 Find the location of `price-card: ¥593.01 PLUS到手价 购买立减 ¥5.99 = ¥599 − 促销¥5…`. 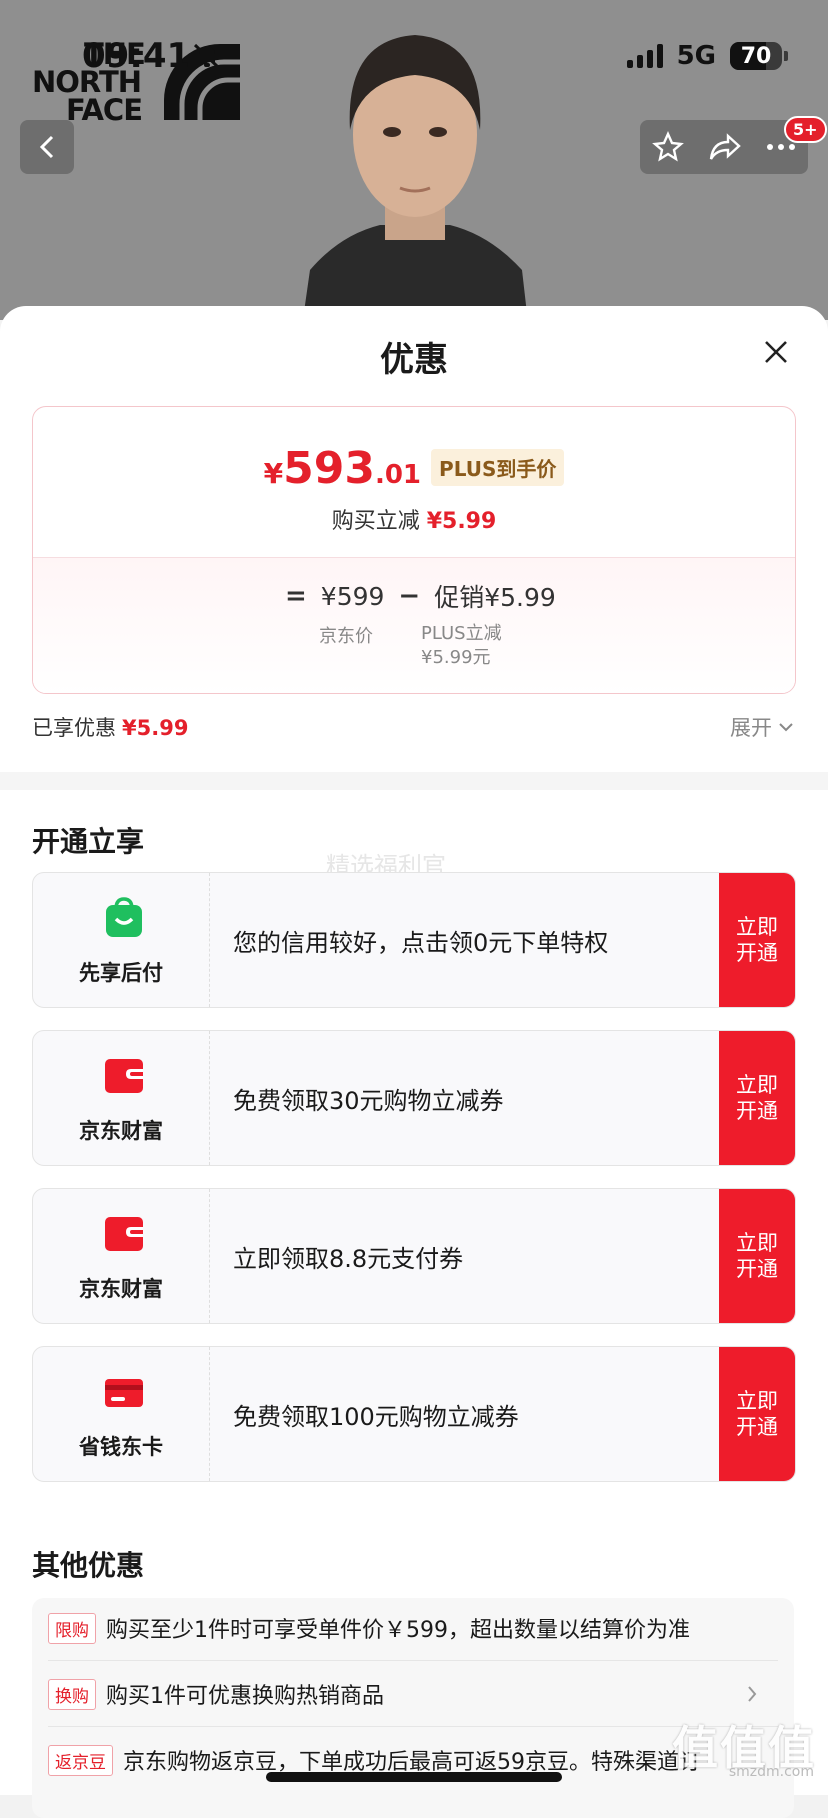

price-card: ¥593.01 PLUS到手价 购买立减 ¥5.99 = ¥599 − 促销¥5… is located at coordinates (414, 550).